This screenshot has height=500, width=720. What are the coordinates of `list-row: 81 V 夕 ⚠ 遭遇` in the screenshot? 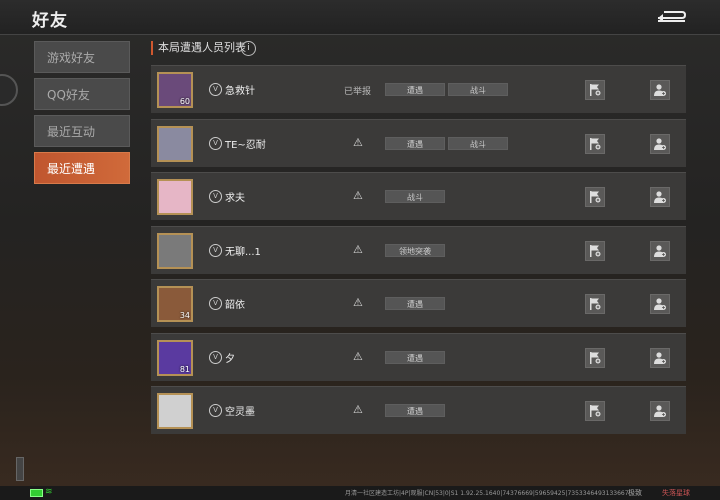 It's located at (418, 356).